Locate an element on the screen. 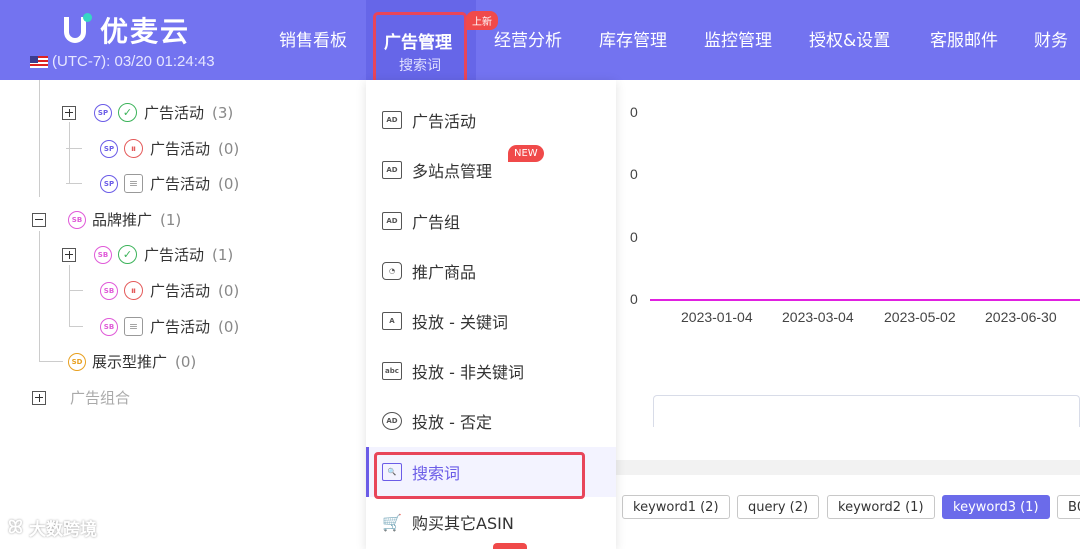 The height and width of the screenshot is (549, 1080). menu-item-label: 投放 - 非关键词 is located at coordinates (468, 372).